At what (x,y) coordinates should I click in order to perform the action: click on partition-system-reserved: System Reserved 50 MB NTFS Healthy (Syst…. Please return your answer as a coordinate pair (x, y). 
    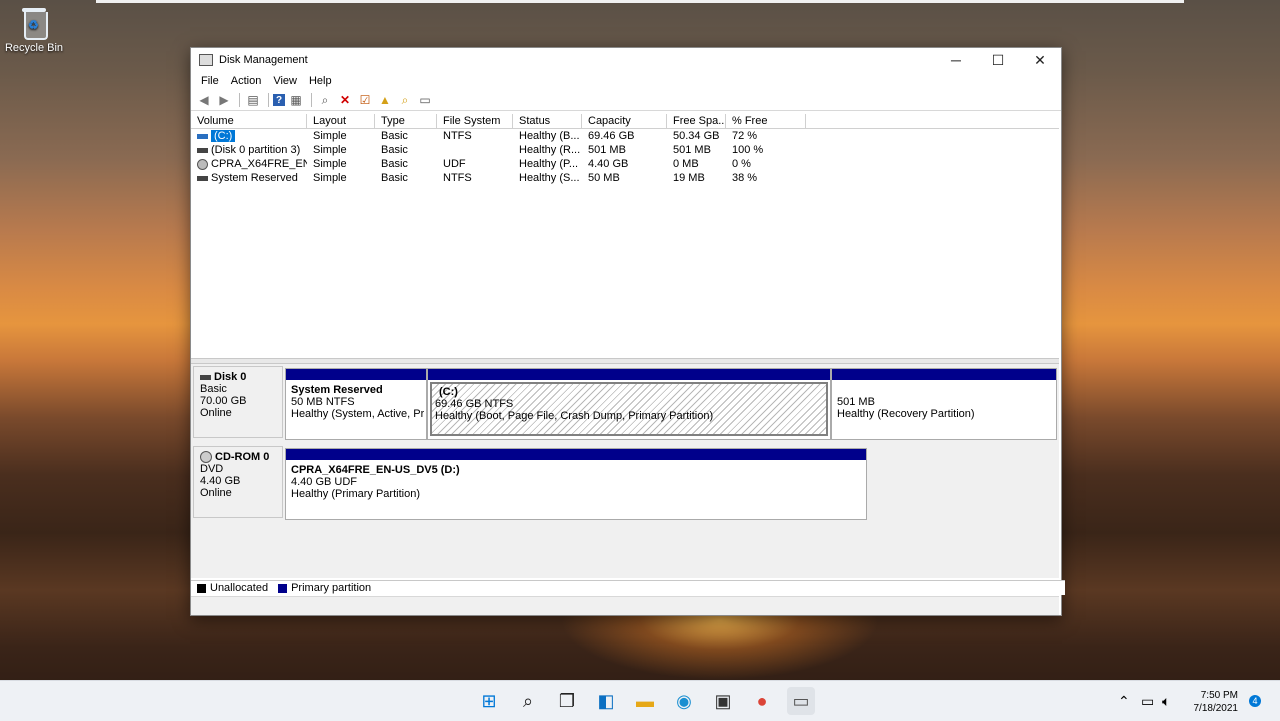
    Looking at the image, I should click on (356, 404).